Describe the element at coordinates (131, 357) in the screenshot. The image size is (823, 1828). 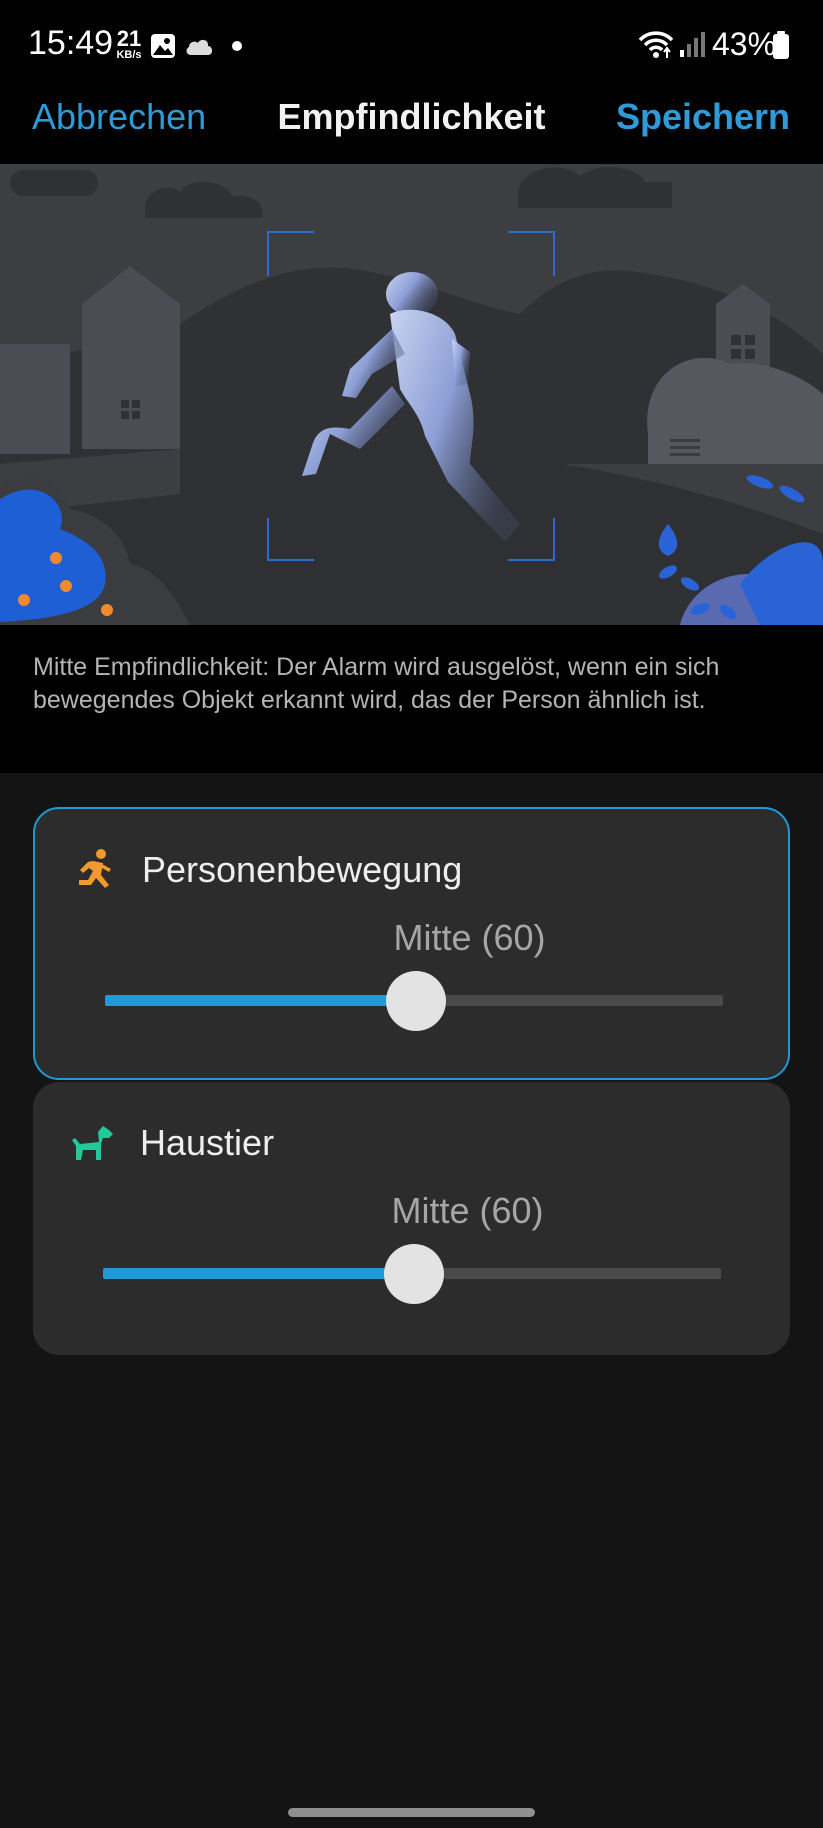
I see `house-left` at that location.